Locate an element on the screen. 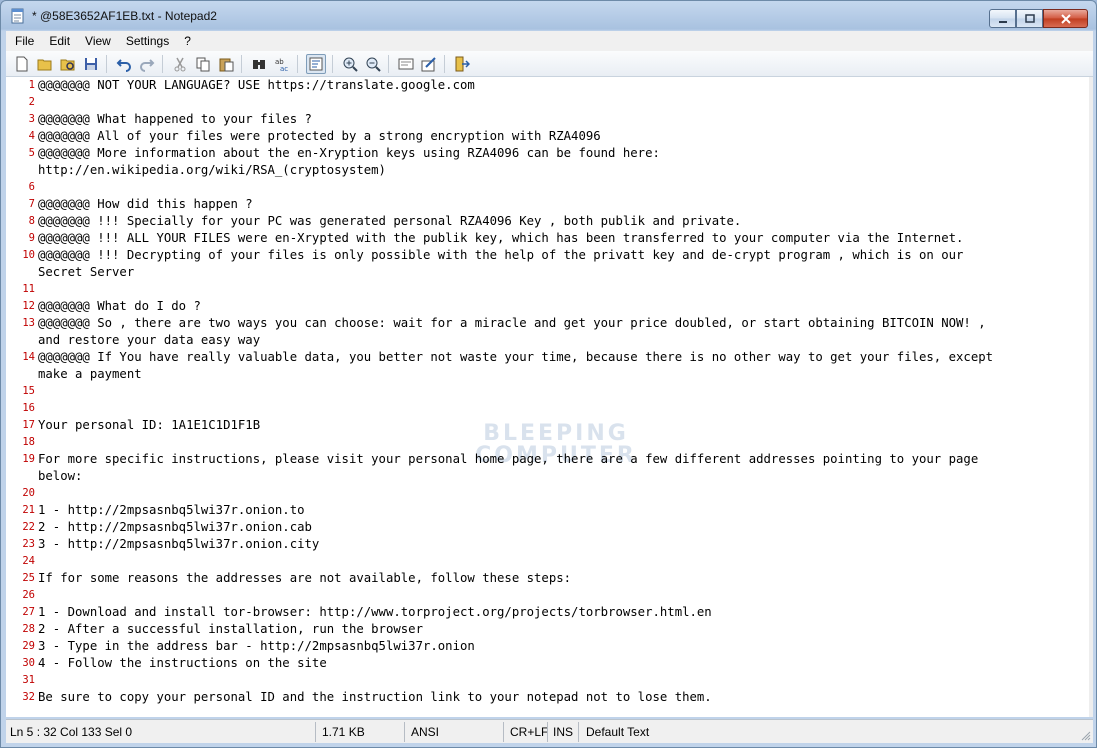 The image size is (1097, 748). line-number: 13 is located at coordinates (28, 323).